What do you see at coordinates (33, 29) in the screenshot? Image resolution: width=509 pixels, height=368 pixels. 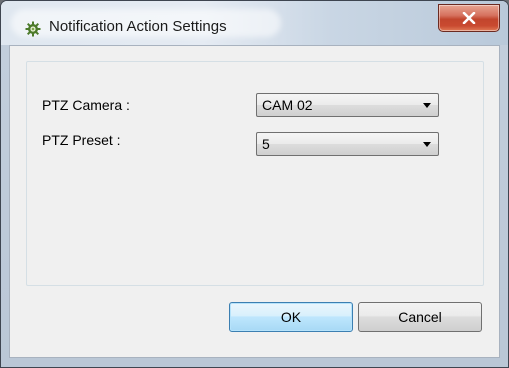 I see `gear-icon` at bounding box center [33, 29].